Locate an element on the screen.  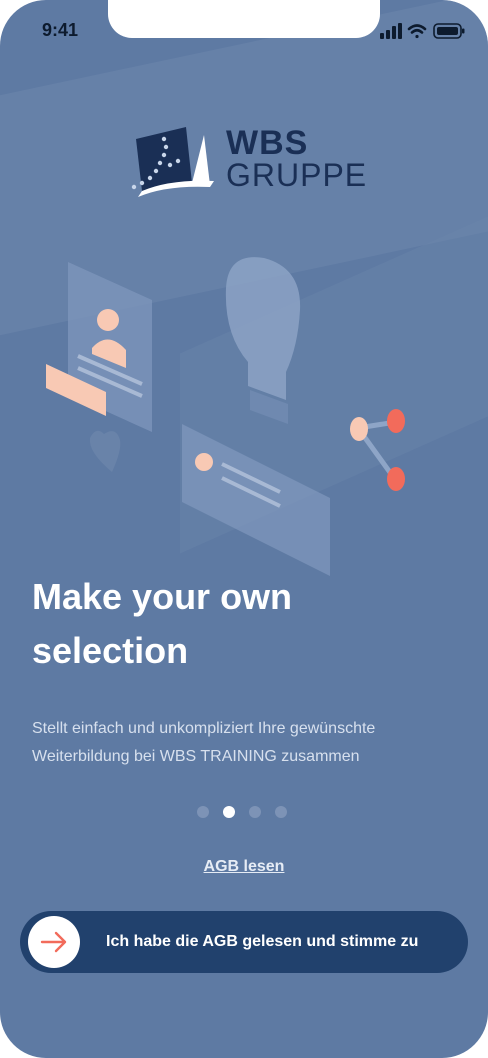
wbs-logo-text: WBS GRUPPE is located at coordinates (297, 158).